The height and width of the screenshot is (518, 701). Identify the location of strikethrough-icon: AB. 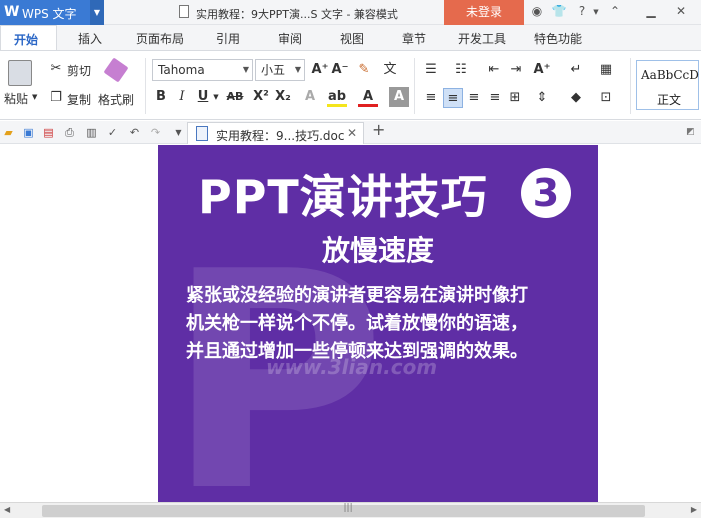
(235, 97).